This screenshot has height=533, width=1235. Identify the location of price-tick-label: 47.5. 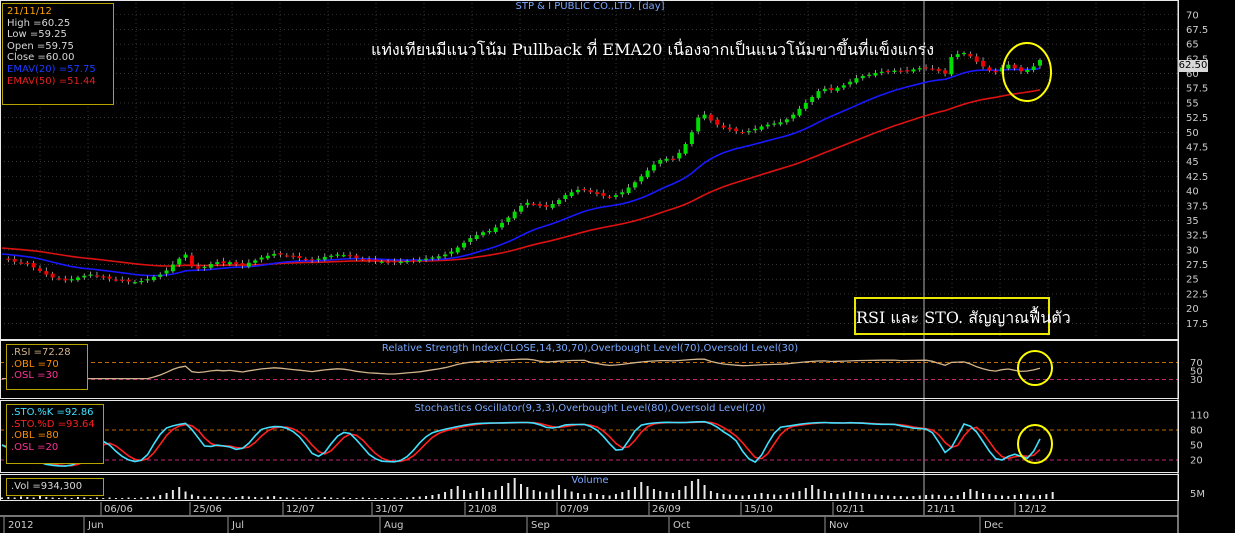
(1197, 147).